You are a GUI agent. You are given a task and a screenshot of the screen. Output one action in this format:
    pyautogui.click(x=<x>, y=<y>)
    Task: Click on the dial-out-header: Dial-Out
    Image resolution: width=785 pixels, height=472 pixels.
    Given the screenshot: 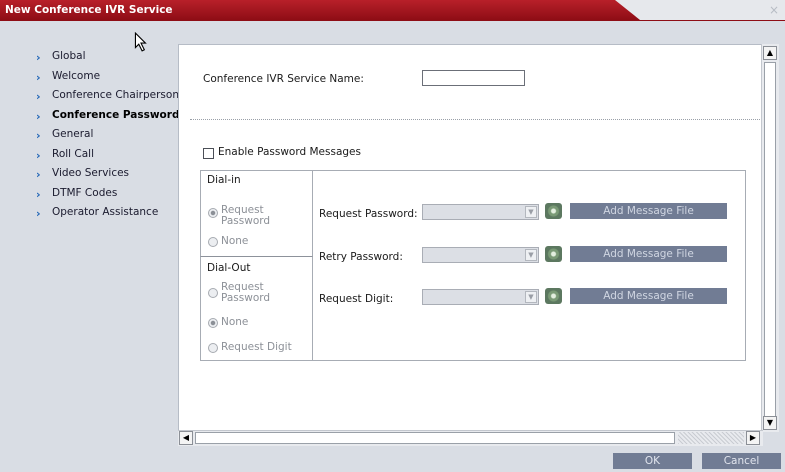 What is the action you would take?
    pyautogui.click(x=229, y=268)
    